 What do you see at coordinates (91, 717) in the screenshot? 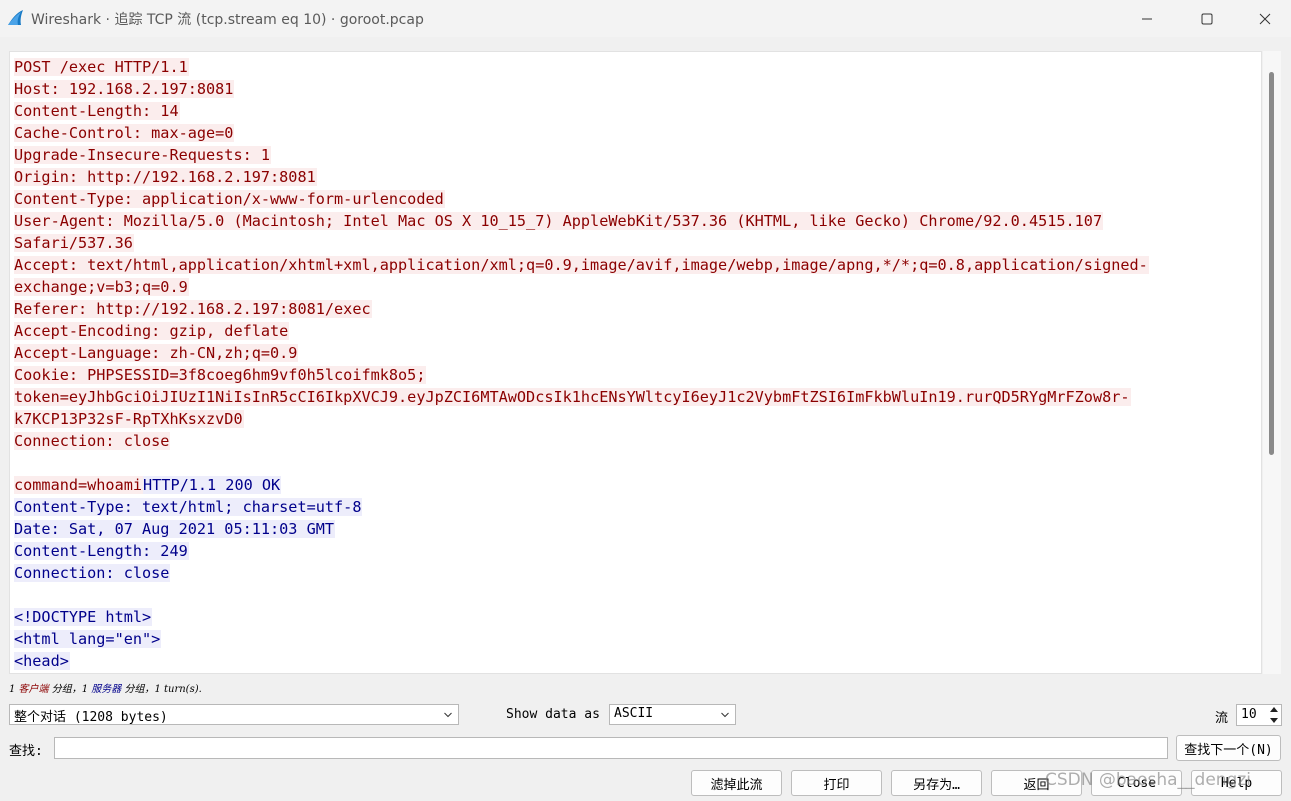
I see `conversation-select-value: 整个对话 (1208 bytes)` at bounding box center [91, 717].